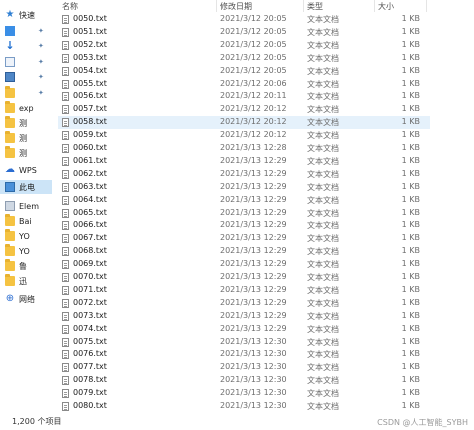 This screenshot has height=430, width=474. I want to click on file-row: 0066.txt 2021/3/13 12:29 文本文档 1 KB, so click(244, 225).